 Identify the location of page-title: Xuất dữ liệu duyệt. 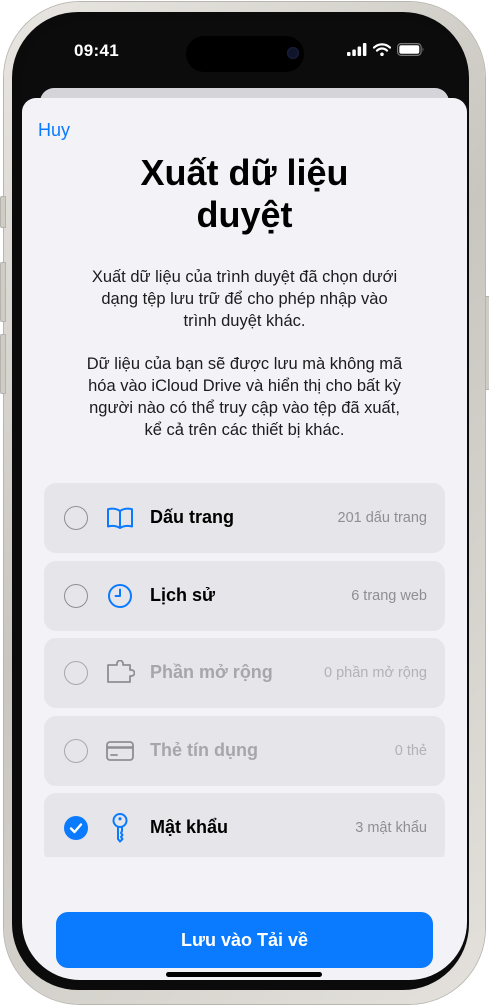
(244, 194).